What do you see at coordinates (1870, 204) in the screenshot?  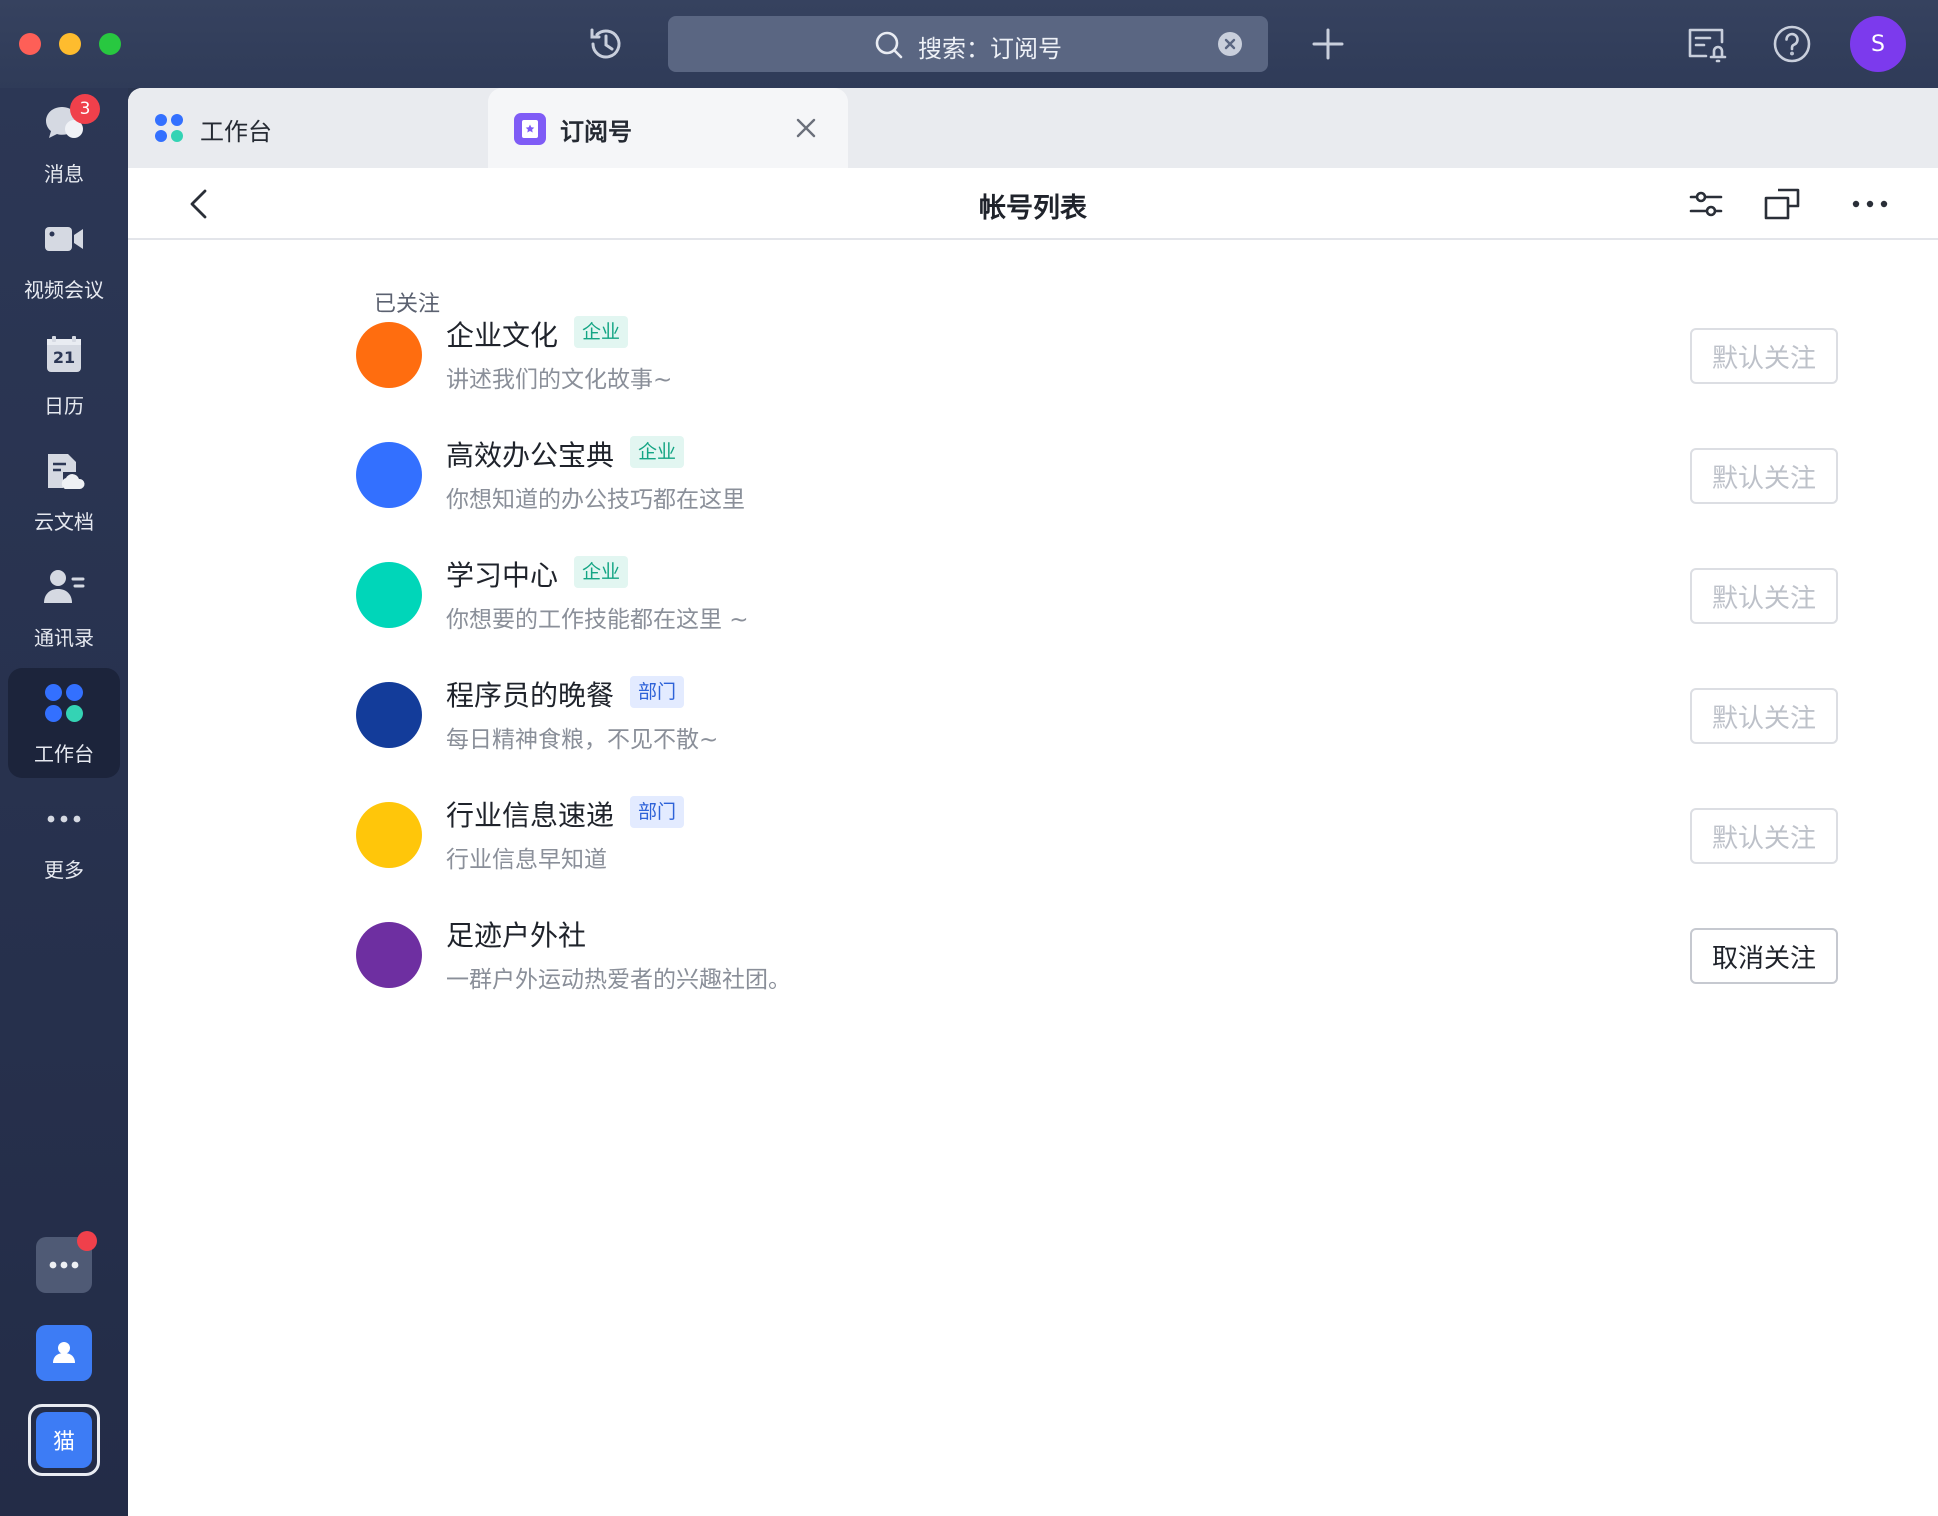 I see `more-icon` at bounding box center [1870, 204].